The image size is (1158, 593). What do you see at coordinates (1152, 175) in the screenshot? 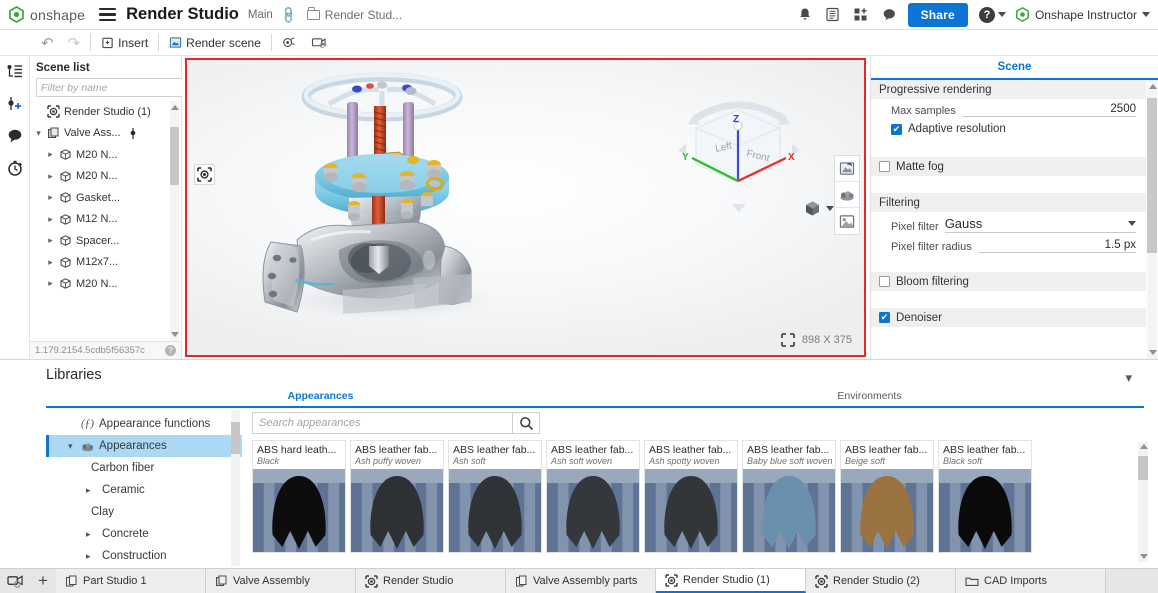
I see `scene-settings-scroll-thumb` at bounding box center [1152, 175].